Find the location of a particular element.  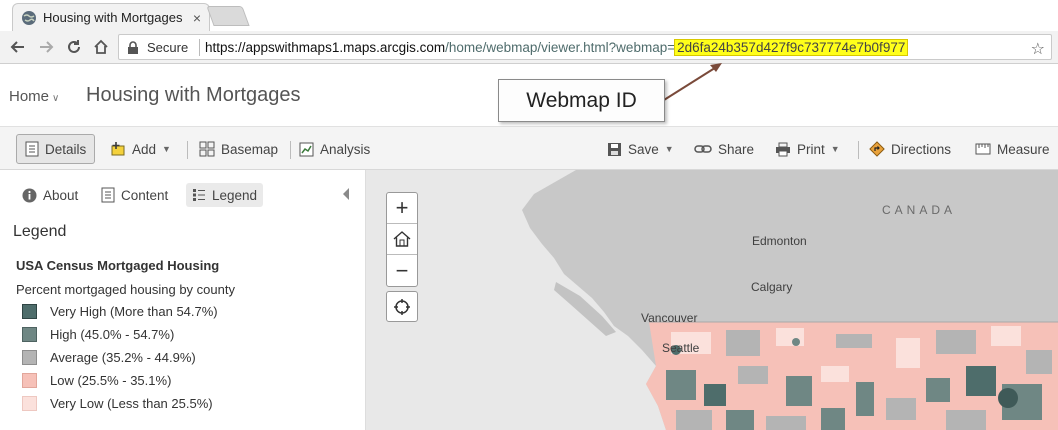

browser-tab-strip: Housing with Mortgages × is located at coordinates (529, 15).